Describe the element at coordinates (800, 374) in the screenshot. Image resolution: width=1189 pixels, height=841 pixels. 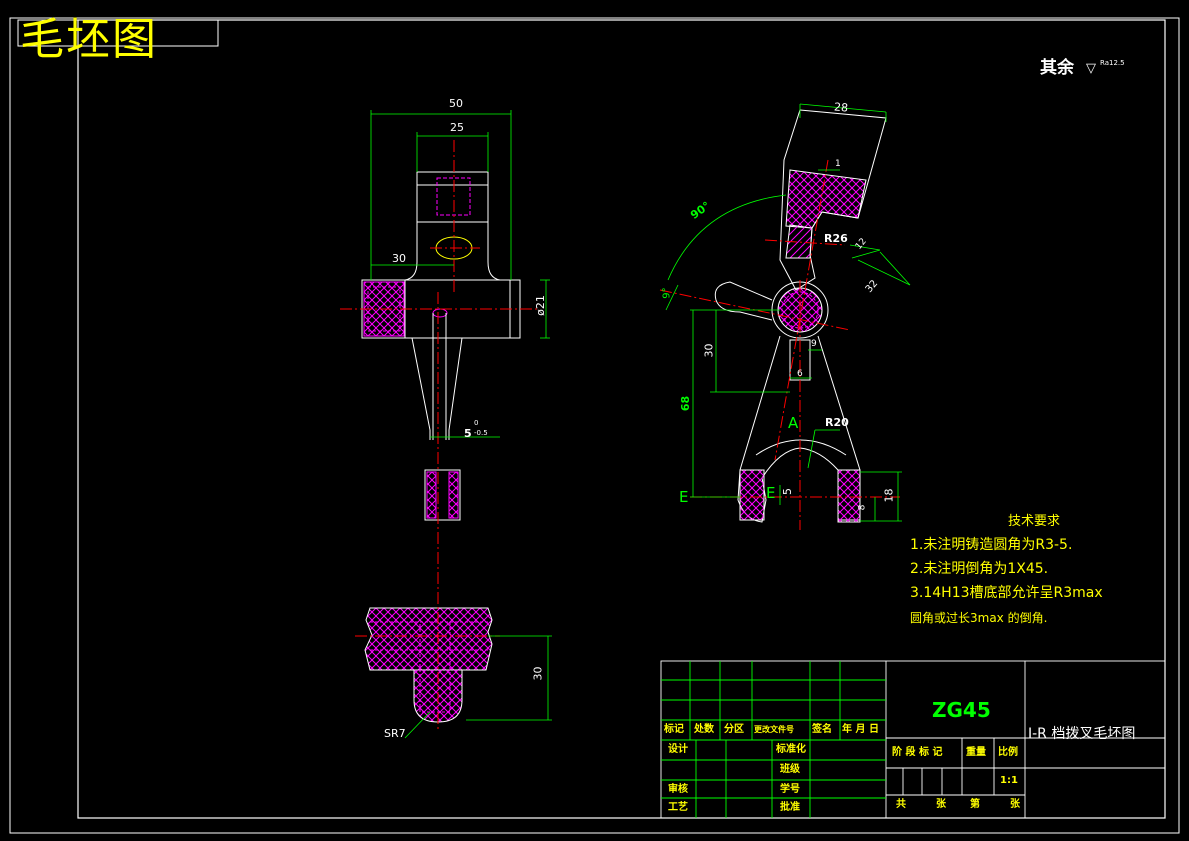
I see `dim-width-6: 6` at that location.